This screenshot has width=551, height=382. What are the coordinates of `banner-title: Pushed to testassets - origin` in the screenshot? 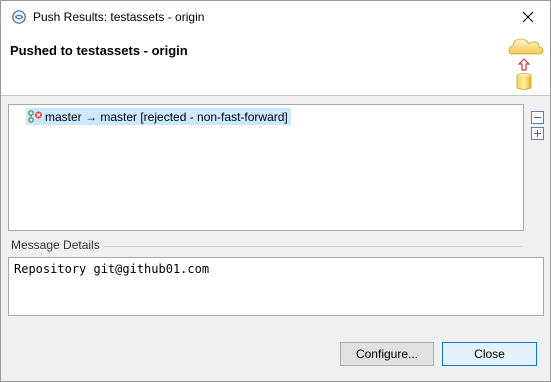 It's located at (99, 50).